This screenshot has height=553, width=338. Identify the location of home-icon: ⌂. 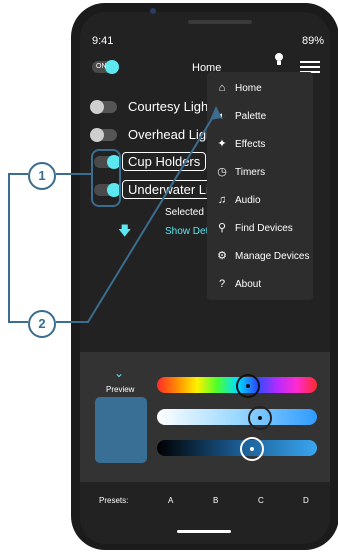
(222, 88).